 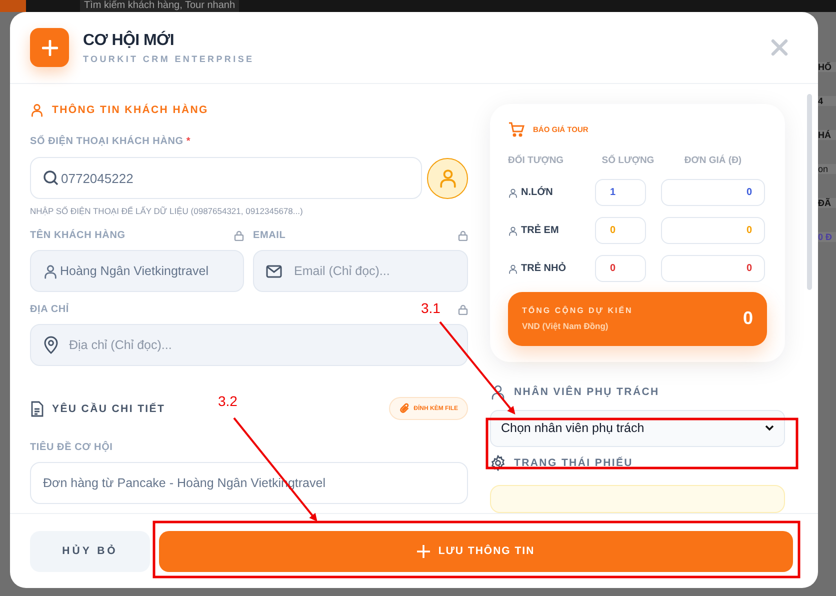 What do you see at coordinates (476, 551) in the screenshot?
I see `save-button: LƯU THÔNG TIN` at bounding box center [476, 551].